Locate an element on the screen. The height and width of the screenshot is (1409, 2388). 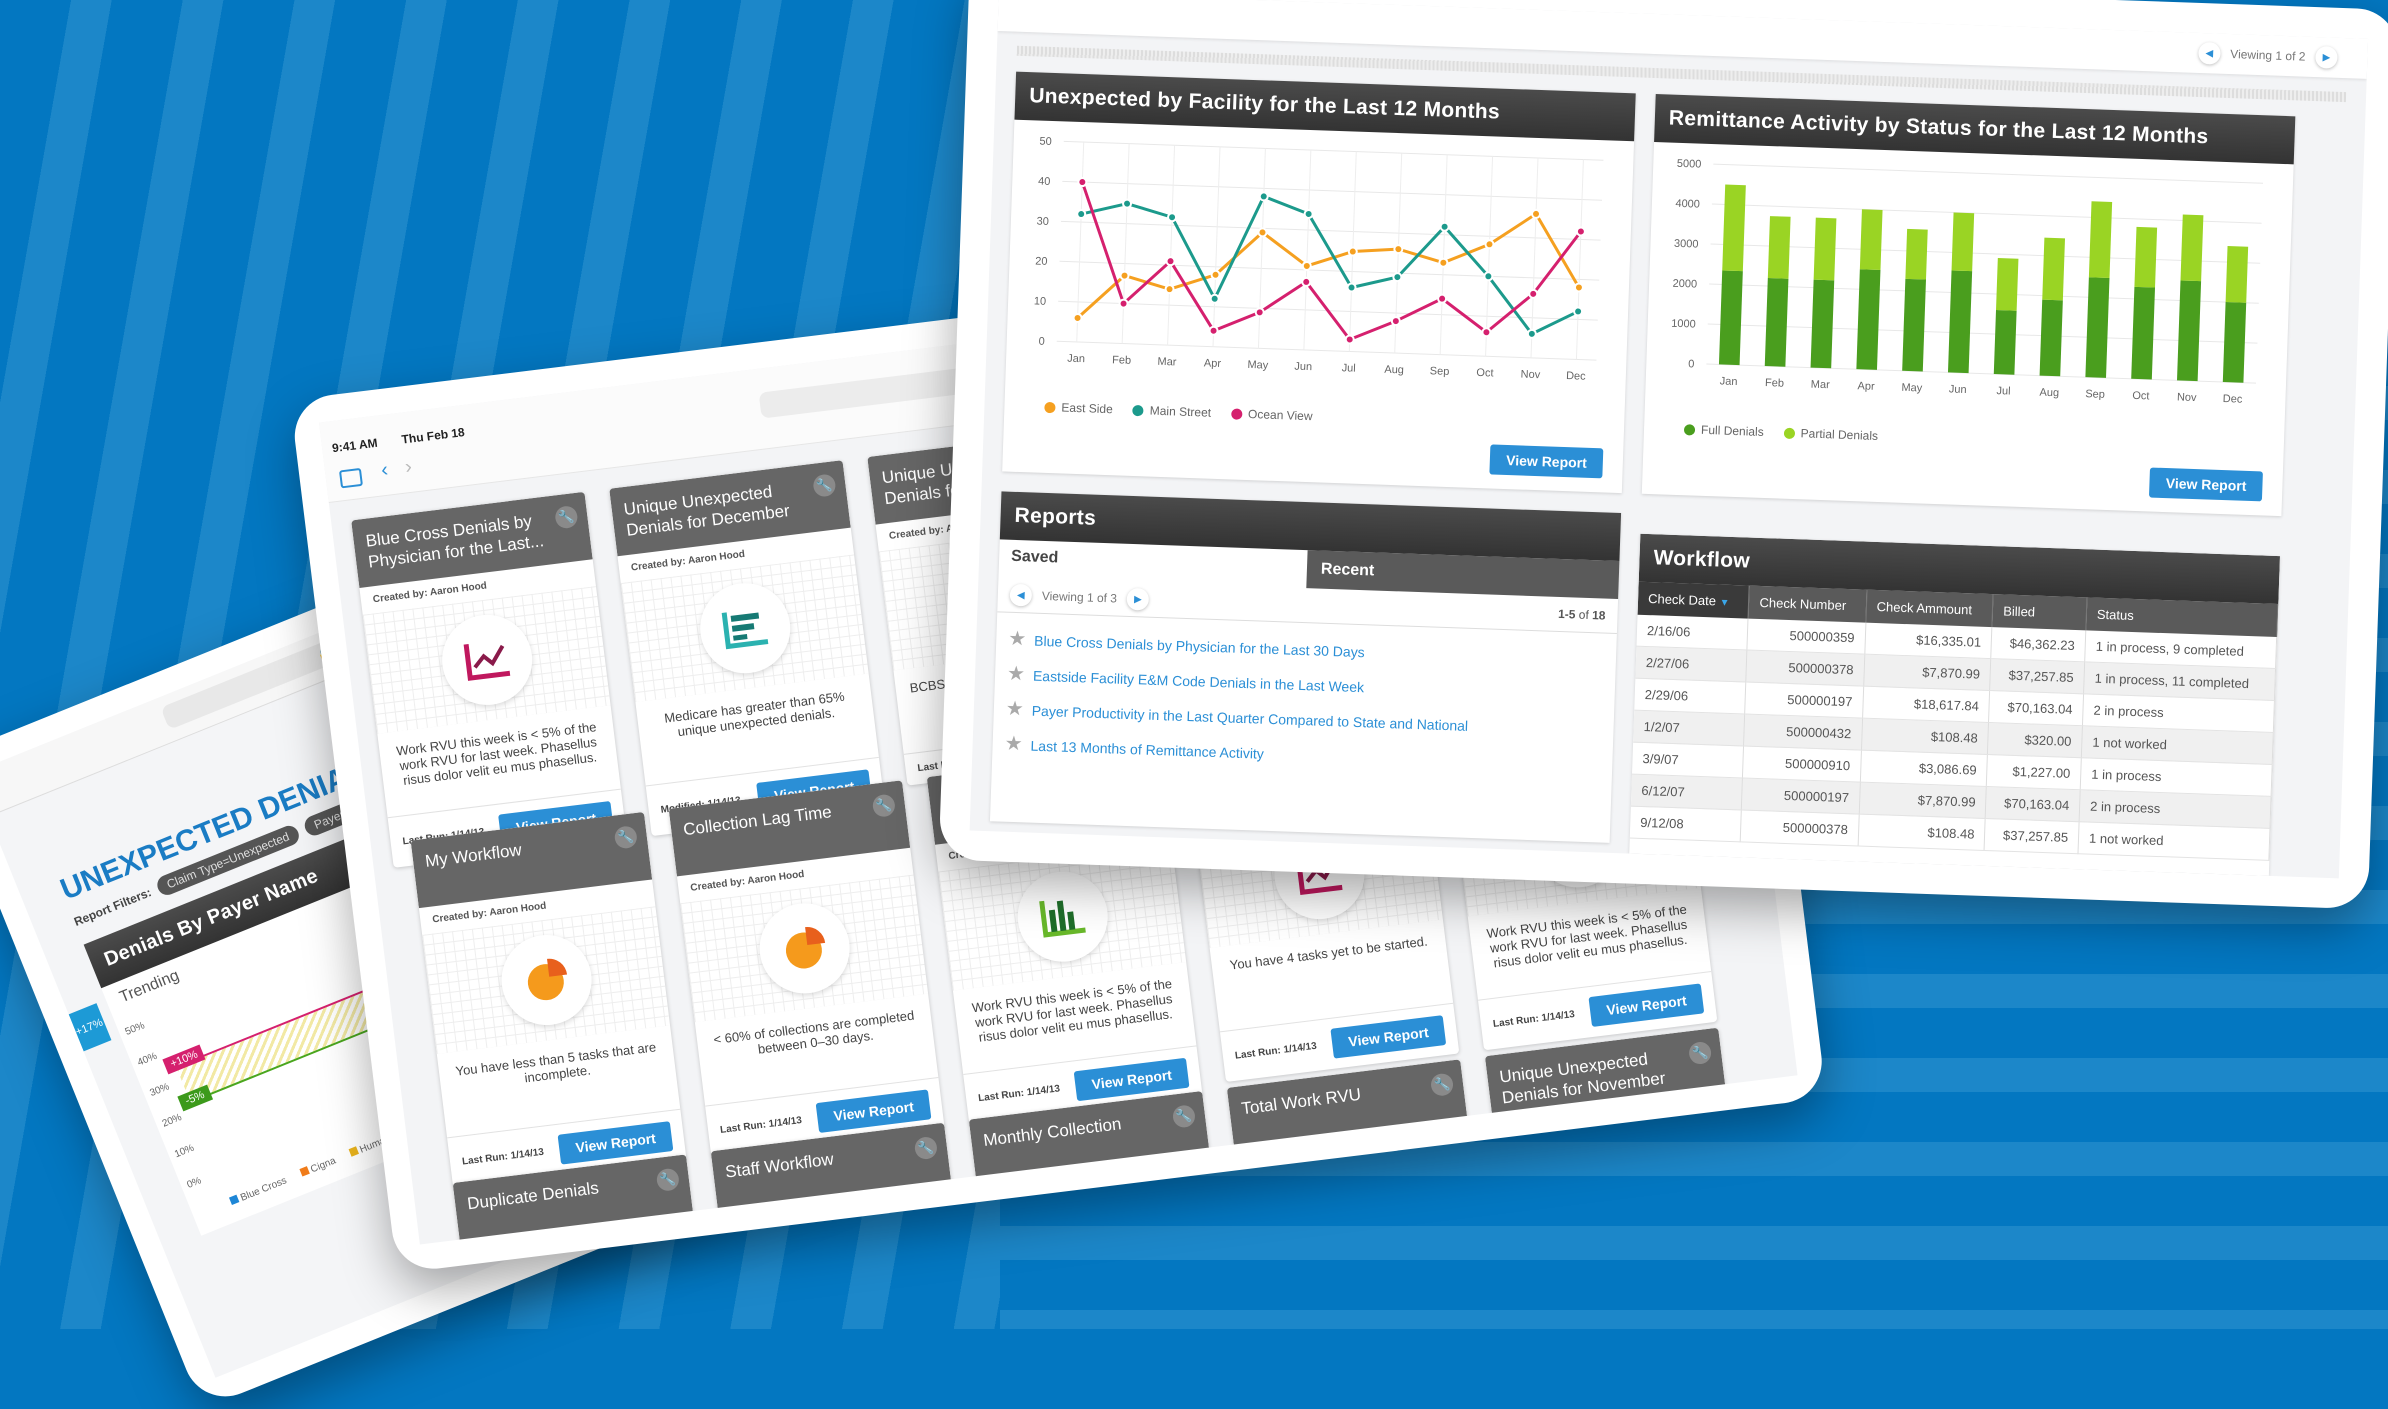
reports-next-button: ▶ is located at coordinates (1138, 599).